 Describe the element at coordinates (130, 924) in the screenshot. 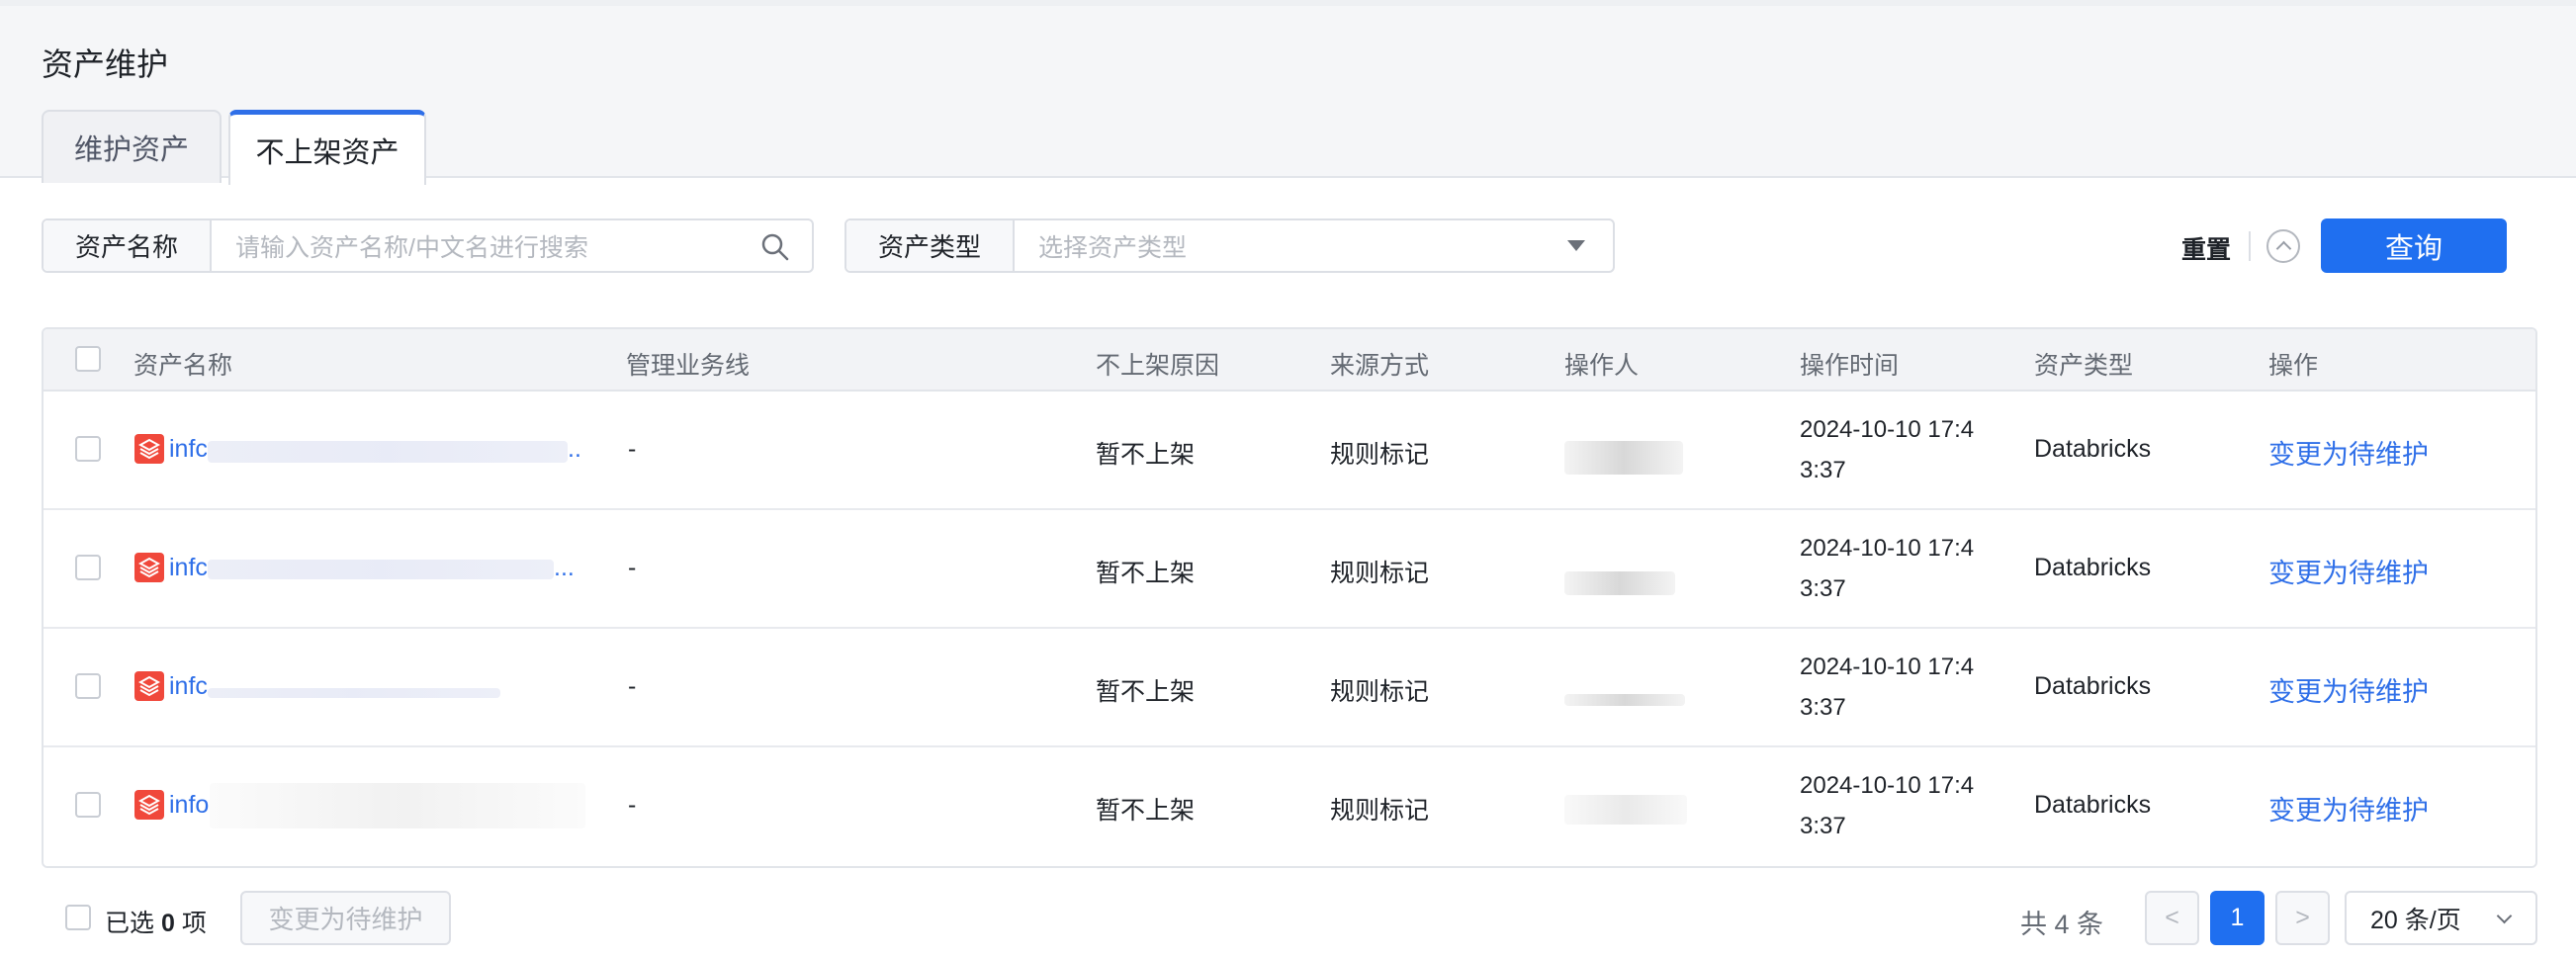

I see `selected-prefix: 已选` at that location.